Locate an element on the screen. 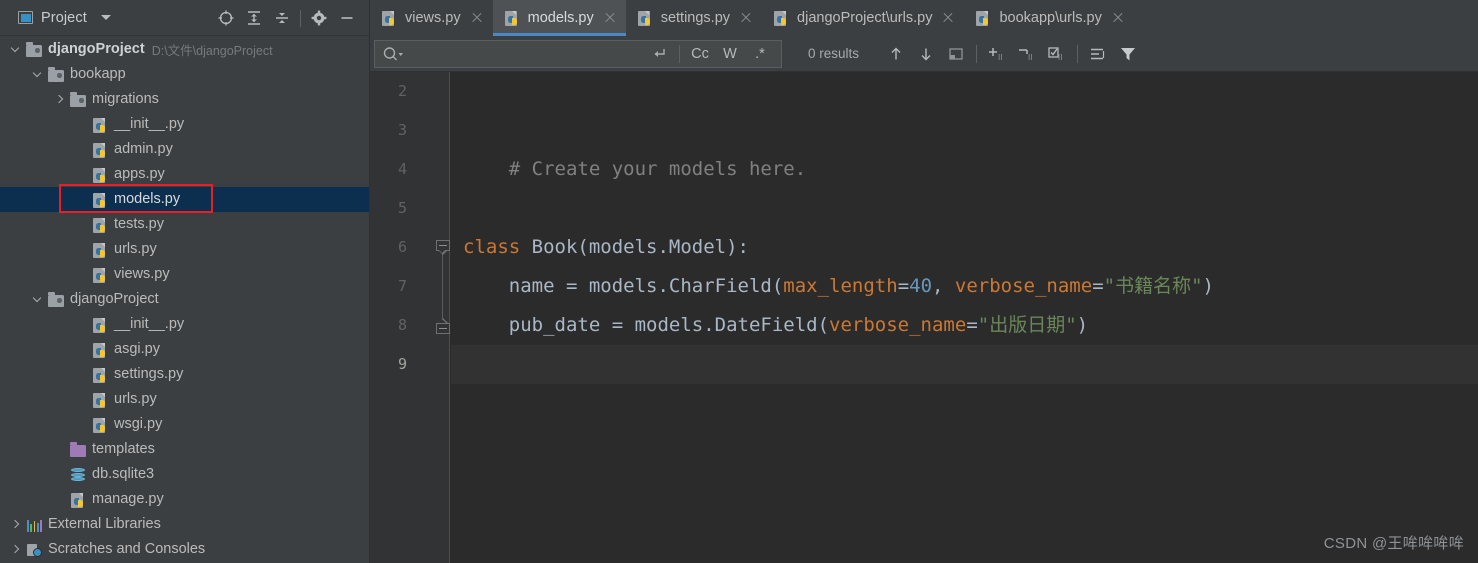  tree-item-tests-py: tests.py is located at coordinates (184, 224).